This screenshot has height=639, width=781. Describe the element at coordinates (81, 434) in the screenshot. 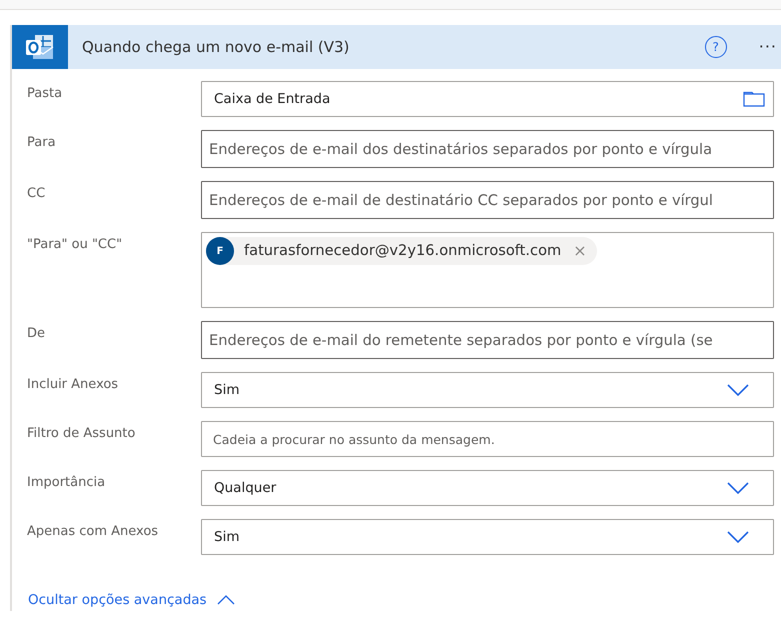

I see `field-label: Filtro de Assunto` at that location.